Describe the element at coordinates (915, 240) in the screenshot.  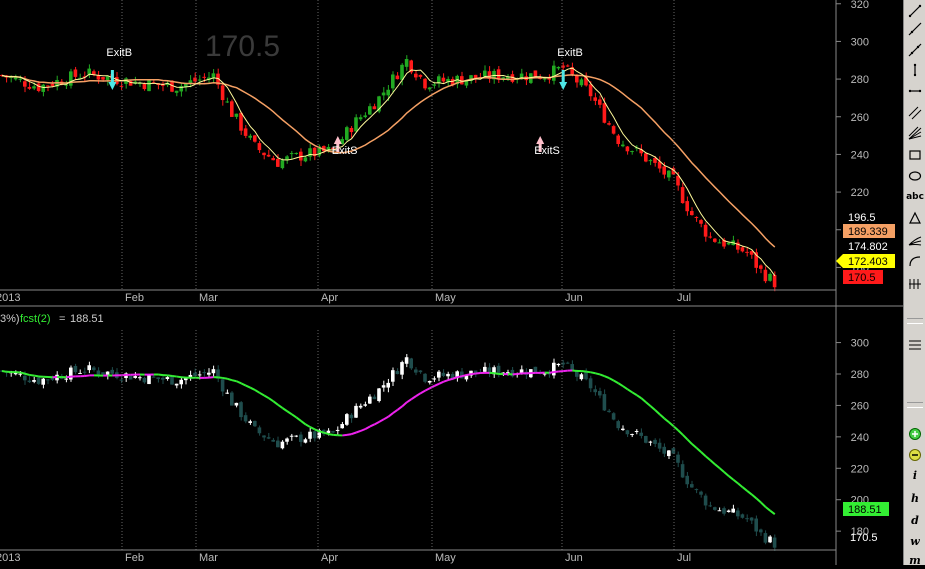
I see `gann-fan-icon` at that location.